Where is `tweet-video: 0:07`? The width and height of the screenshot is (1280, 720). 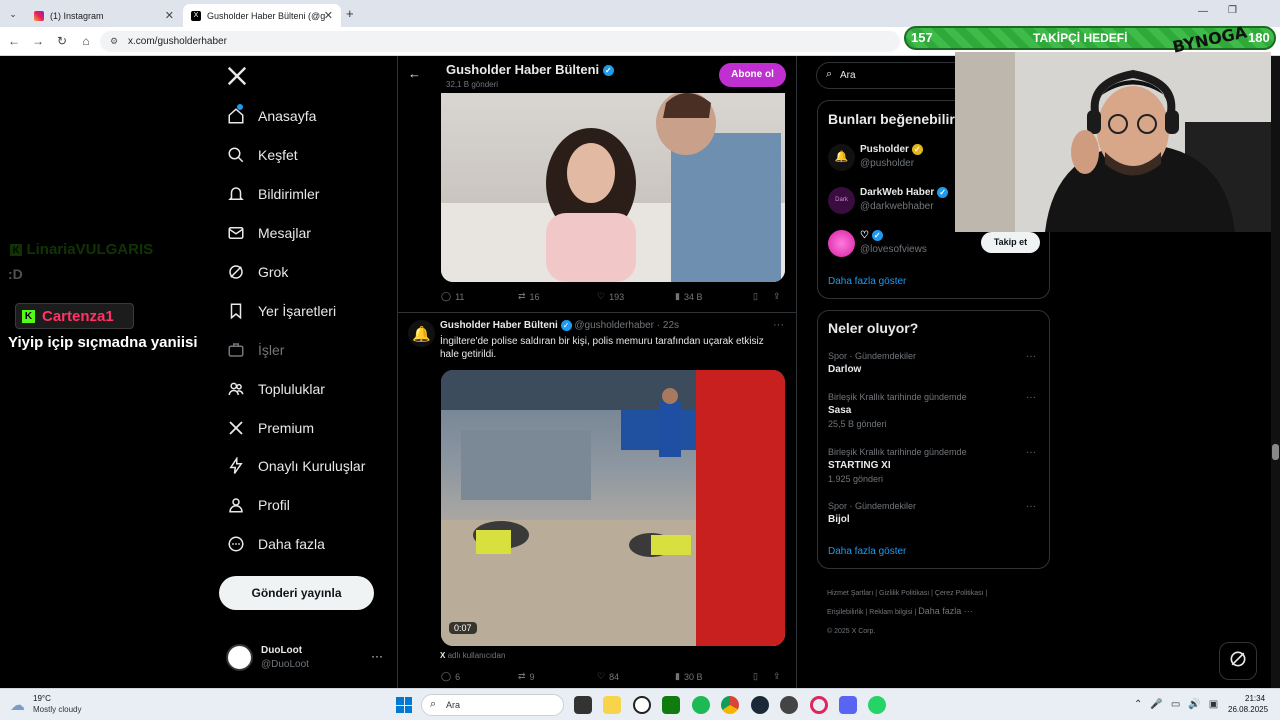 tweet-video: 0:07 is located at coordinates (613, 508).